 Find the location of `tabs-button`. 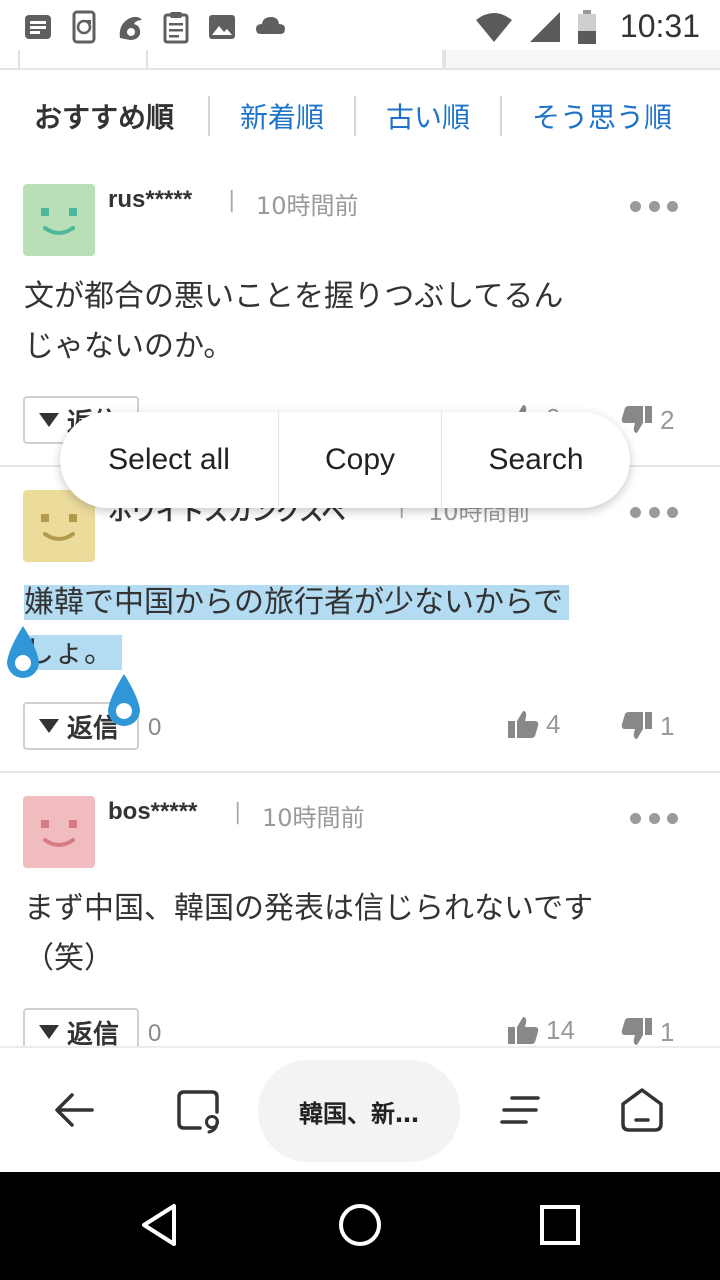

tabs-button is located at coordinates (198, 1110).